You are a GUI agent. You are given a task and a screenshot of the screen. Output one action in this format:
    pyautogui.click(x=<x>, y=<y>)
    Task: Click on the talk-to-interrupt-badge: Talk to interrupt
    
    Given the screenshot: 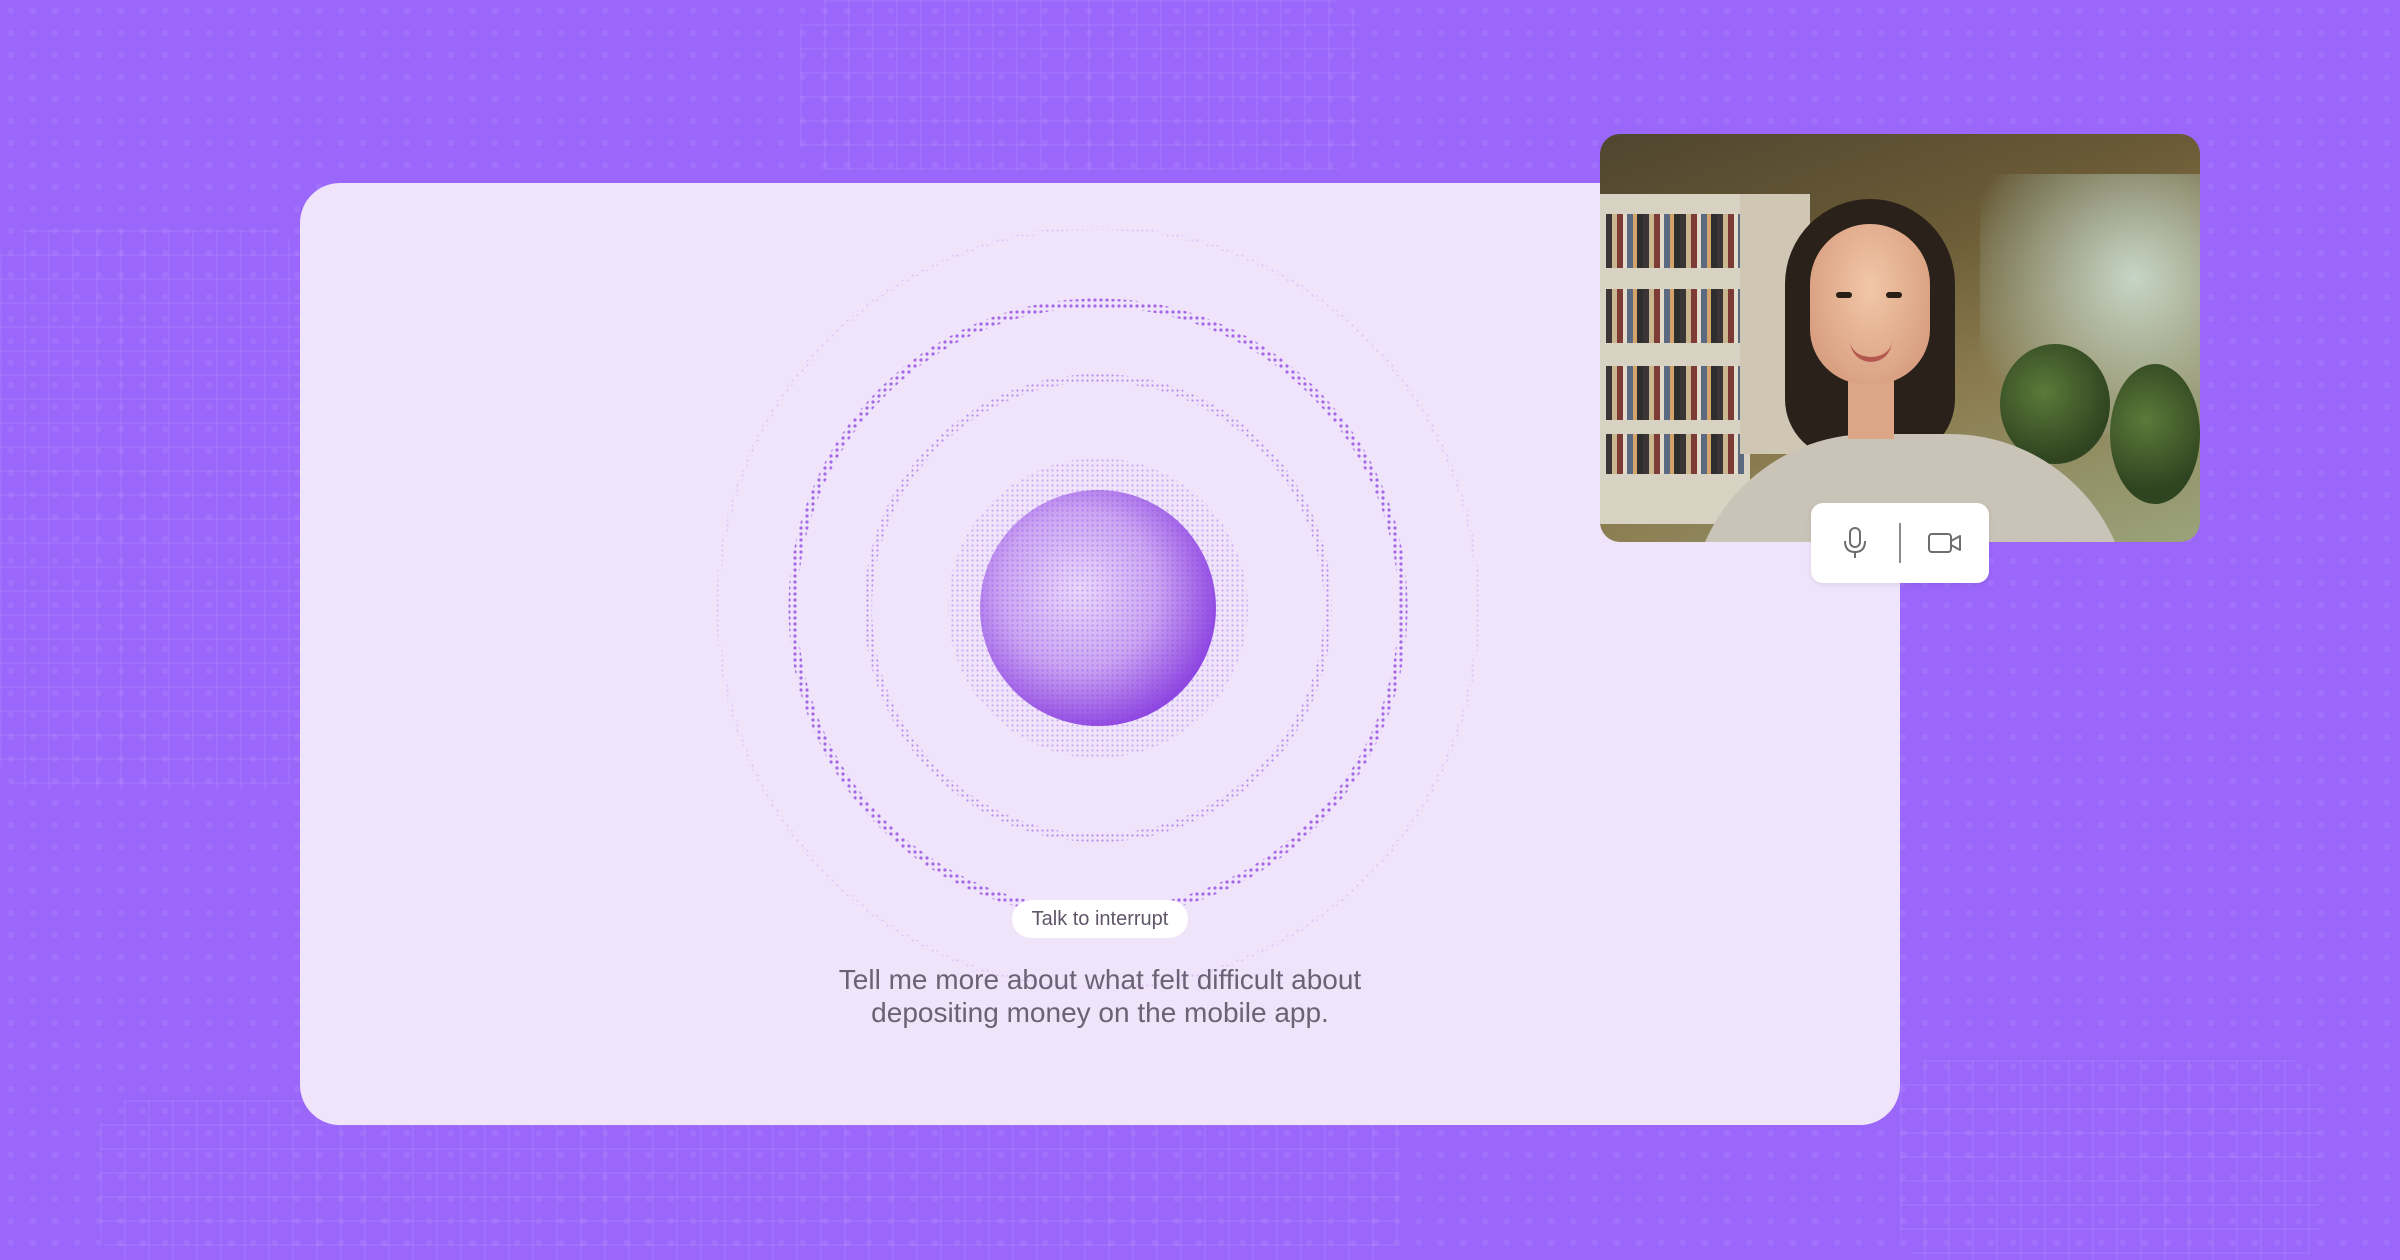 What is the action you would take?
    pyautogui.click(x=1100, y=919)
    